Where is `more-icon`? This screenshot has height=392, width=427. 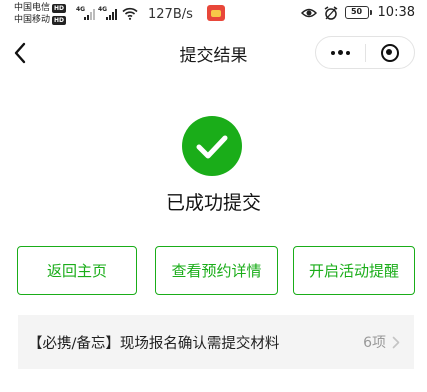
more-icon is located at coordinates (340, 52).